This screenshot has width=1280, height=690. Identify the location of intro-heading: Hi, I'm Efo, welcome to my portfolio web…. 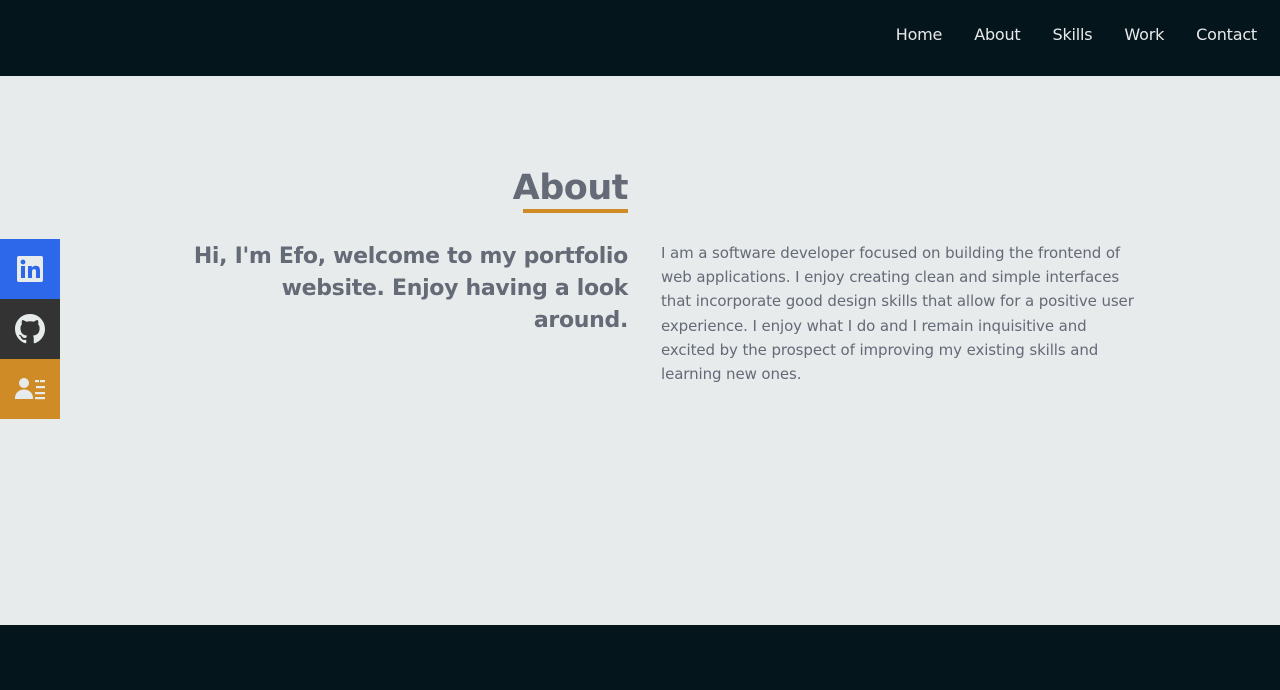
(410, 288).